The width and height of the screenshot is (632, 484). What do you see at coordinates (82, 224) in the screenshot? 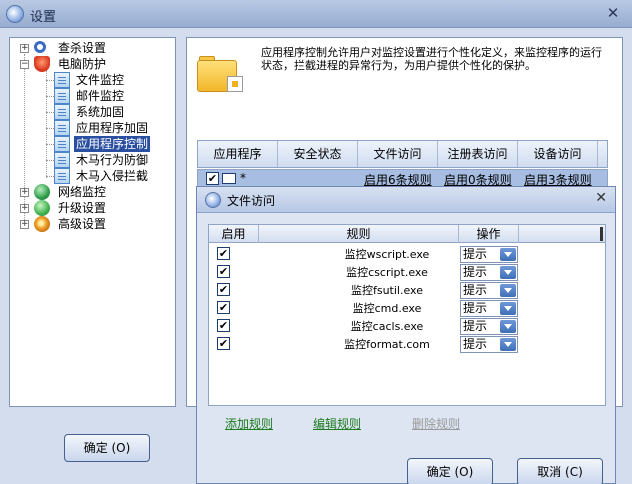
I see `tree-item-label: 高级设置` at bounding box center [82, 224].